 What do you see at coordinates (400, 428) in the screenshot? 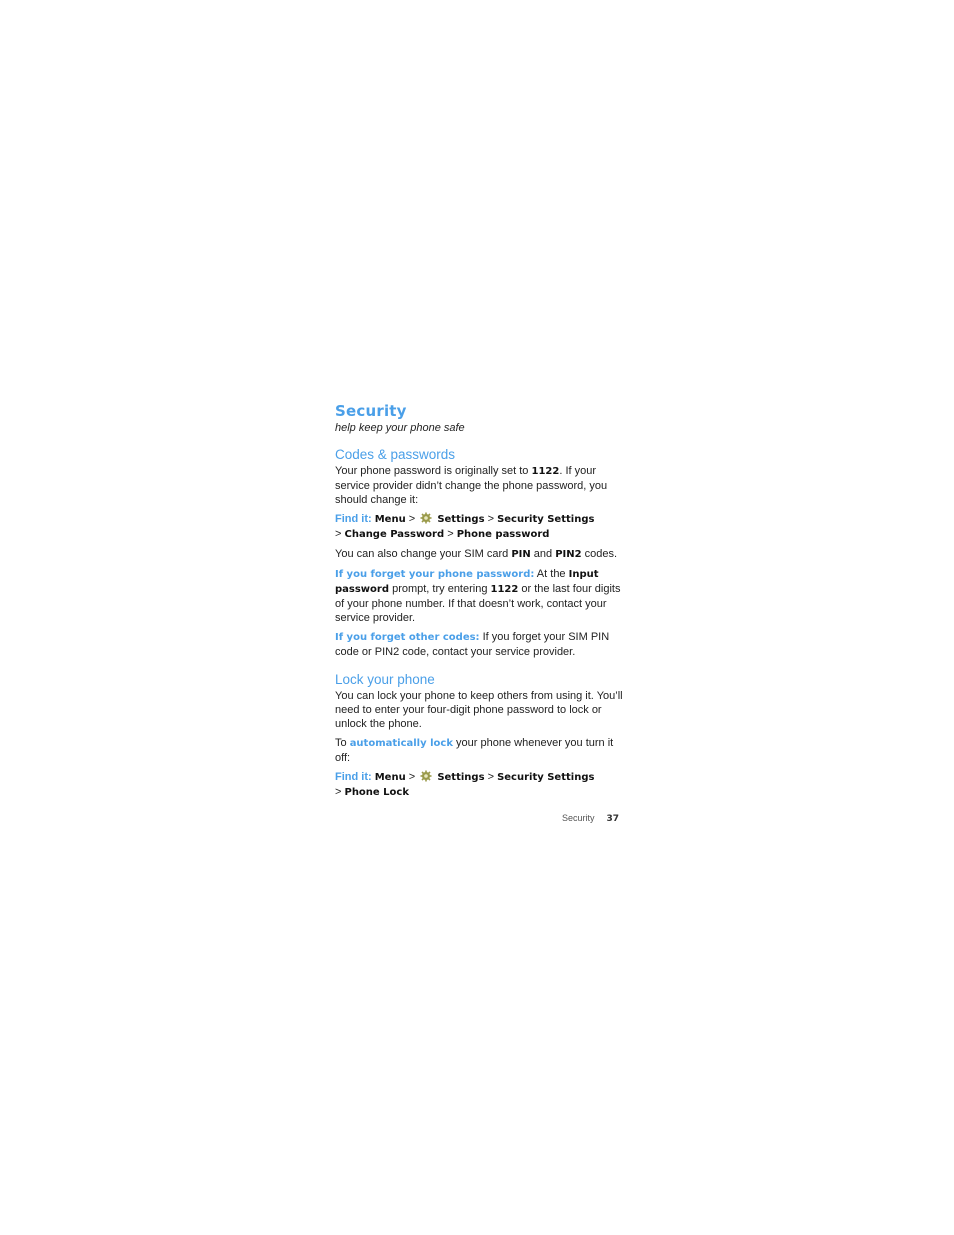
I see `page-subtitle: help keep your phone safe` at bounding box center [400, 428].